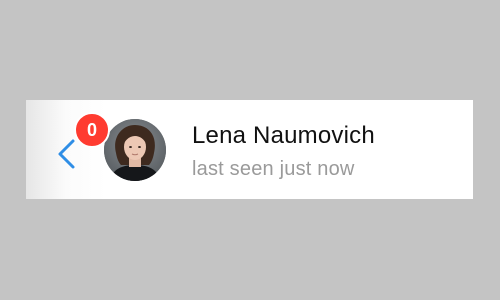  I want to click on contact-photo, so click(135, 150).